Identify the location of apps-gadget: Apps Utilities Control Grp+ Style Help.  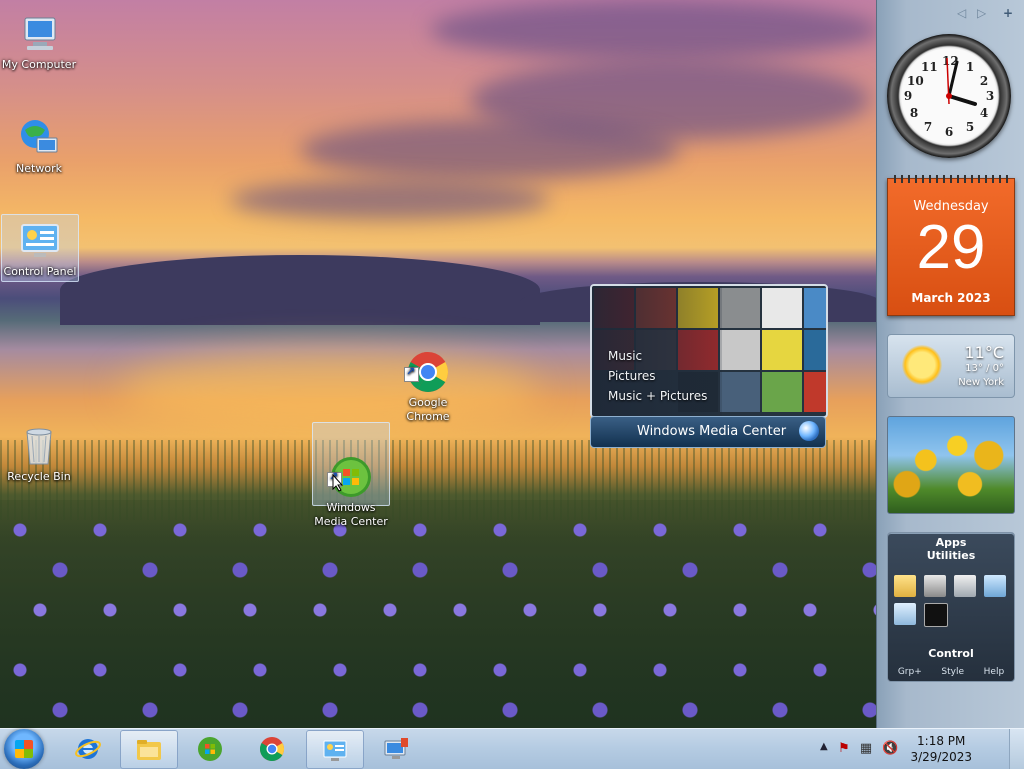
(951, 607).